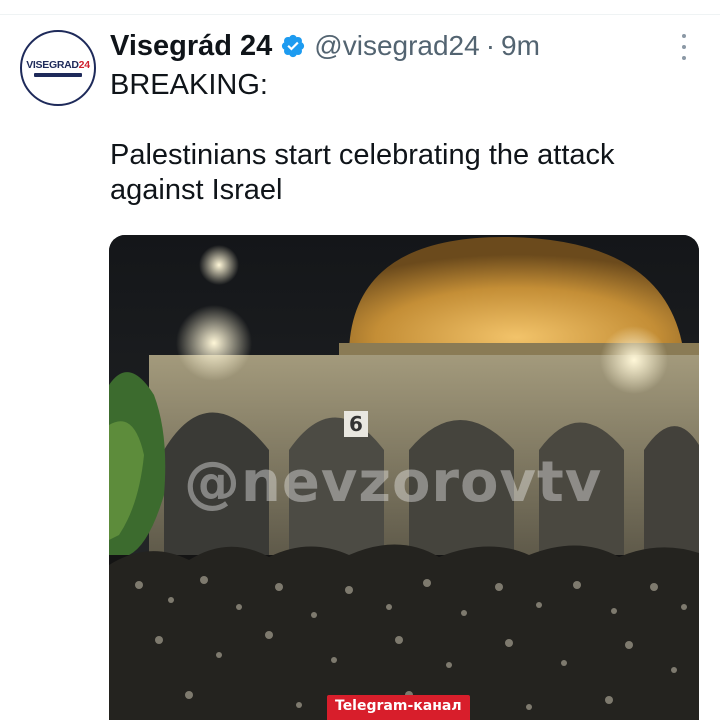  I want to click on author-handle: @visegrad24, so click(396, 46).